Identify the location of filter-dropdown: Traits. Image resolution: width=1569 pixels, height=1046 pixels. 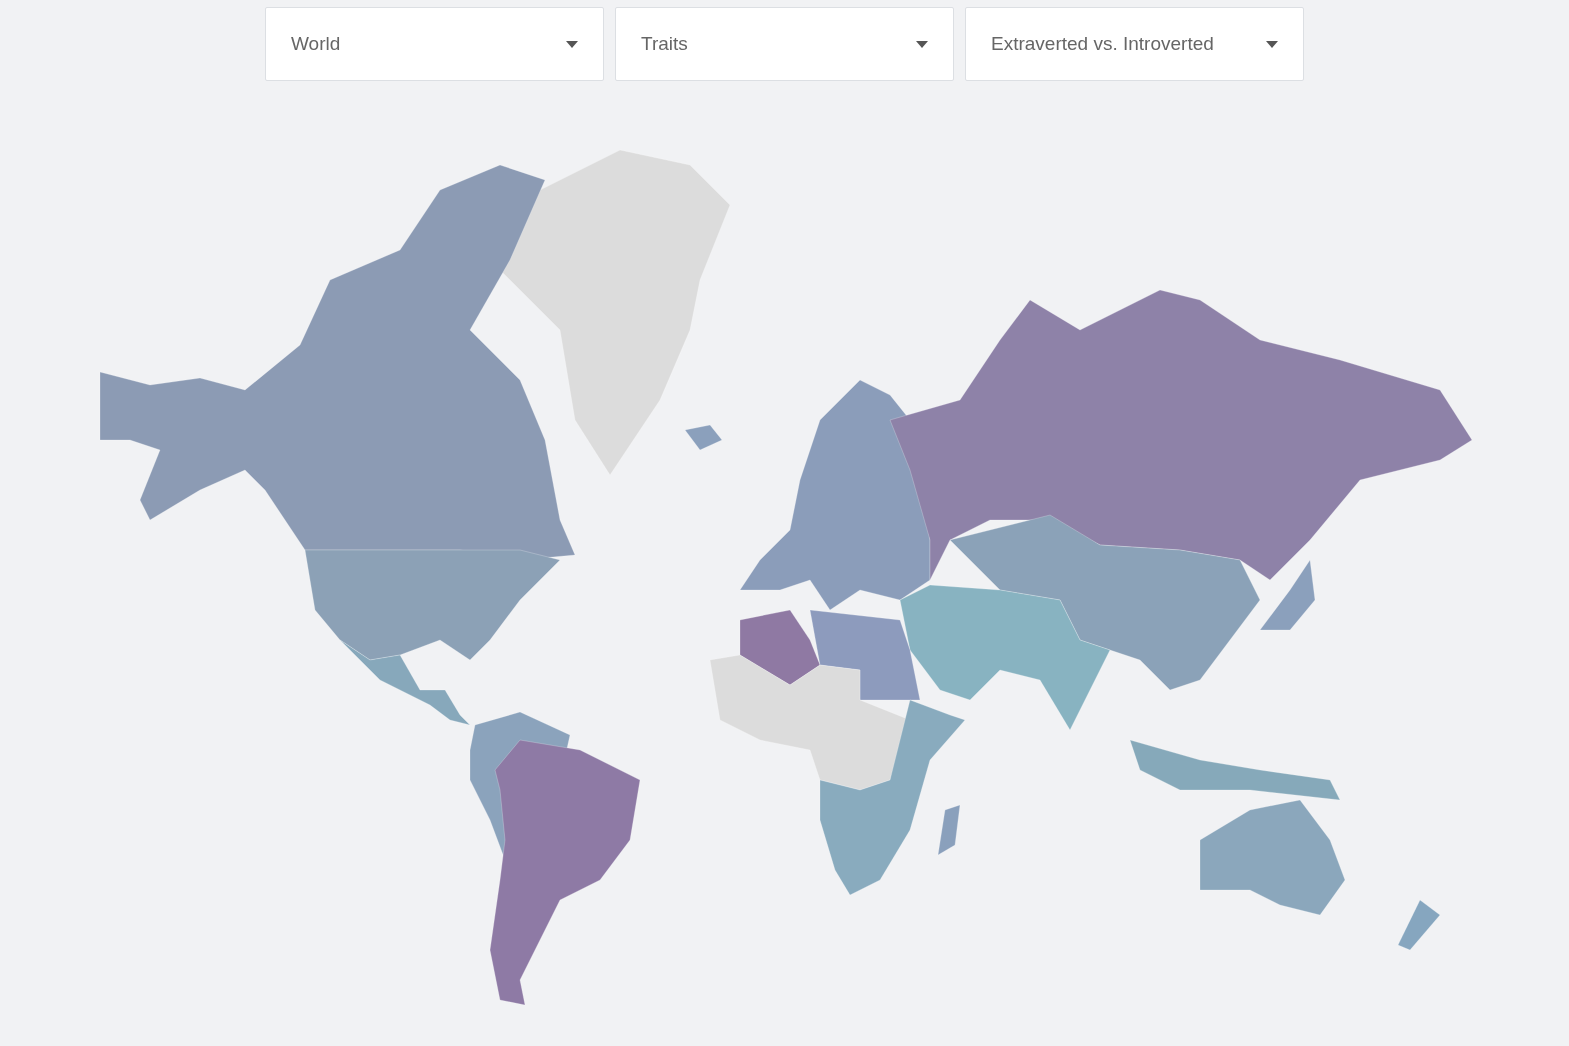
(784, 44).